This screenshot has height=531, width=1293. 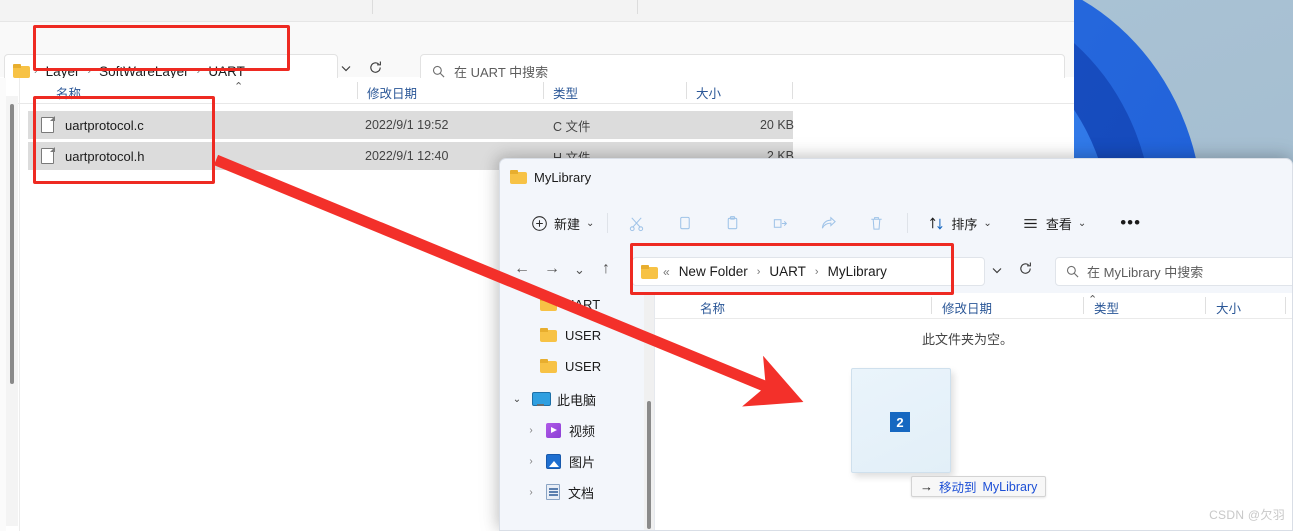 What do you see at coordinates (787, 271) in the screenshot?
I see `breadcrumb-item-uart: UART` at bounding box center [787, 271].